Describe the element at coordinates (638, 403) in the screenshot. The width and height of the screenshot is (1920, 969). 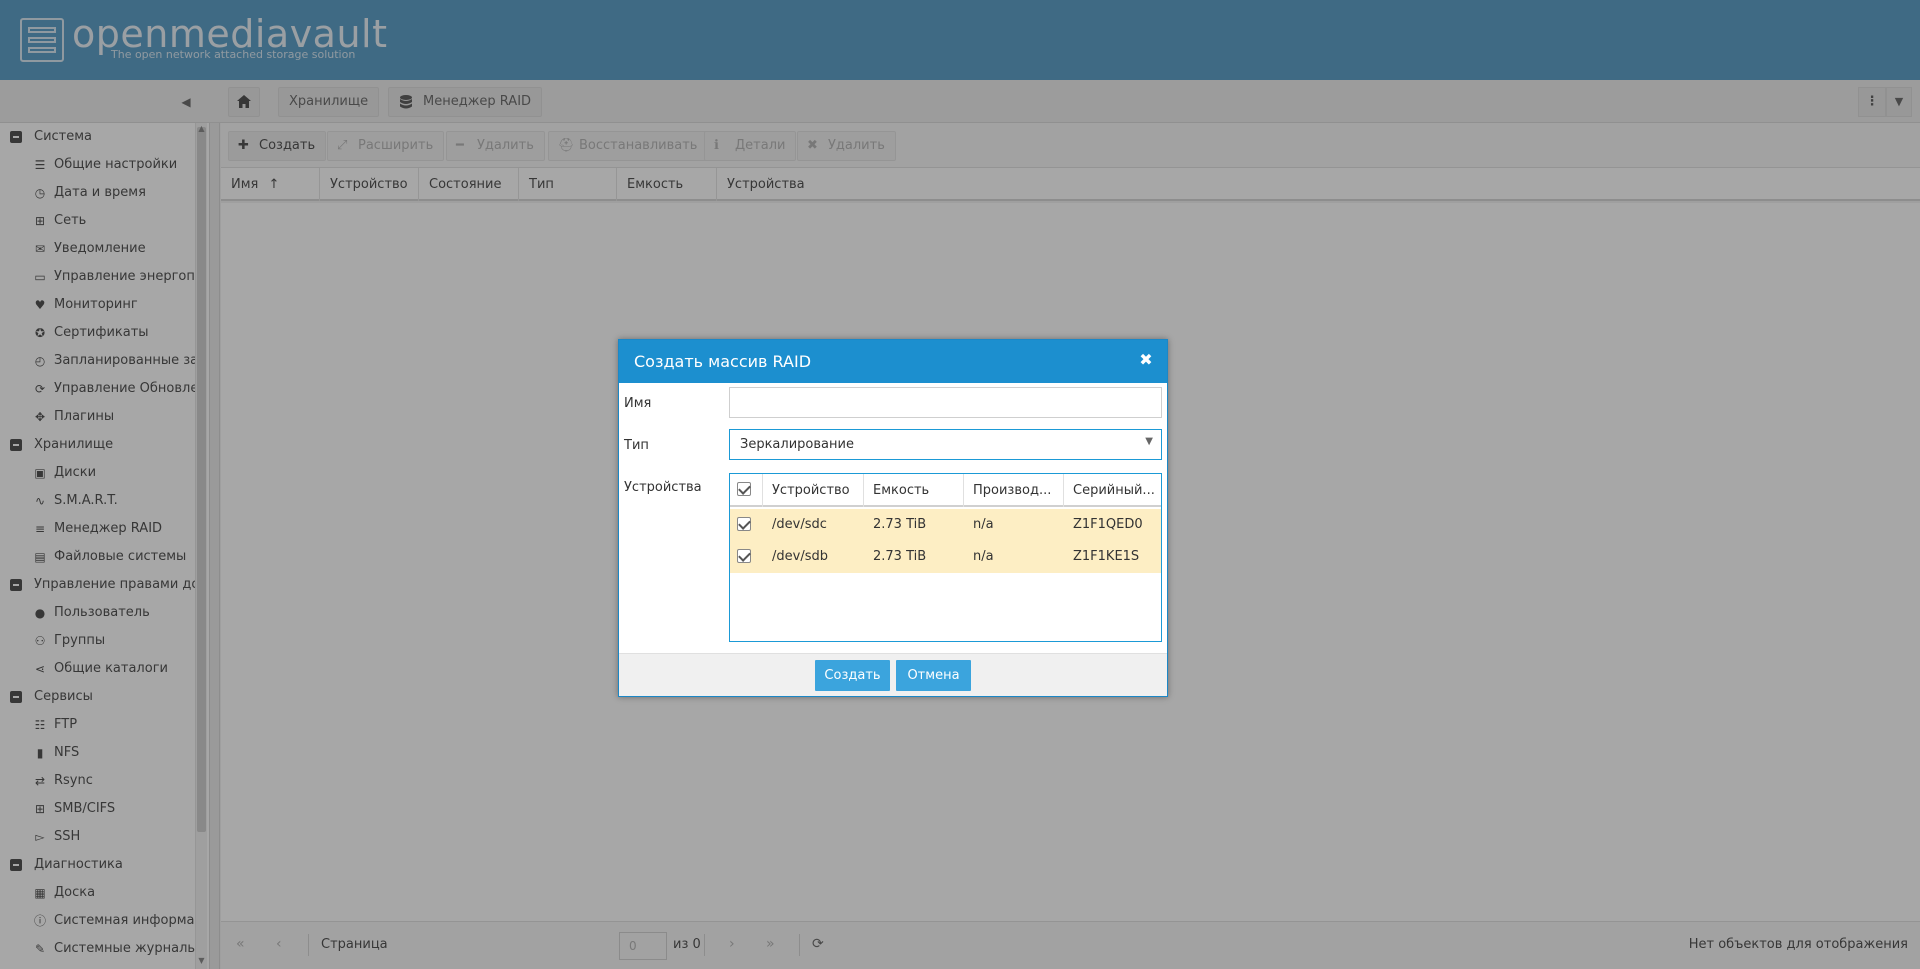
I see `name-label: Имя` at that location.